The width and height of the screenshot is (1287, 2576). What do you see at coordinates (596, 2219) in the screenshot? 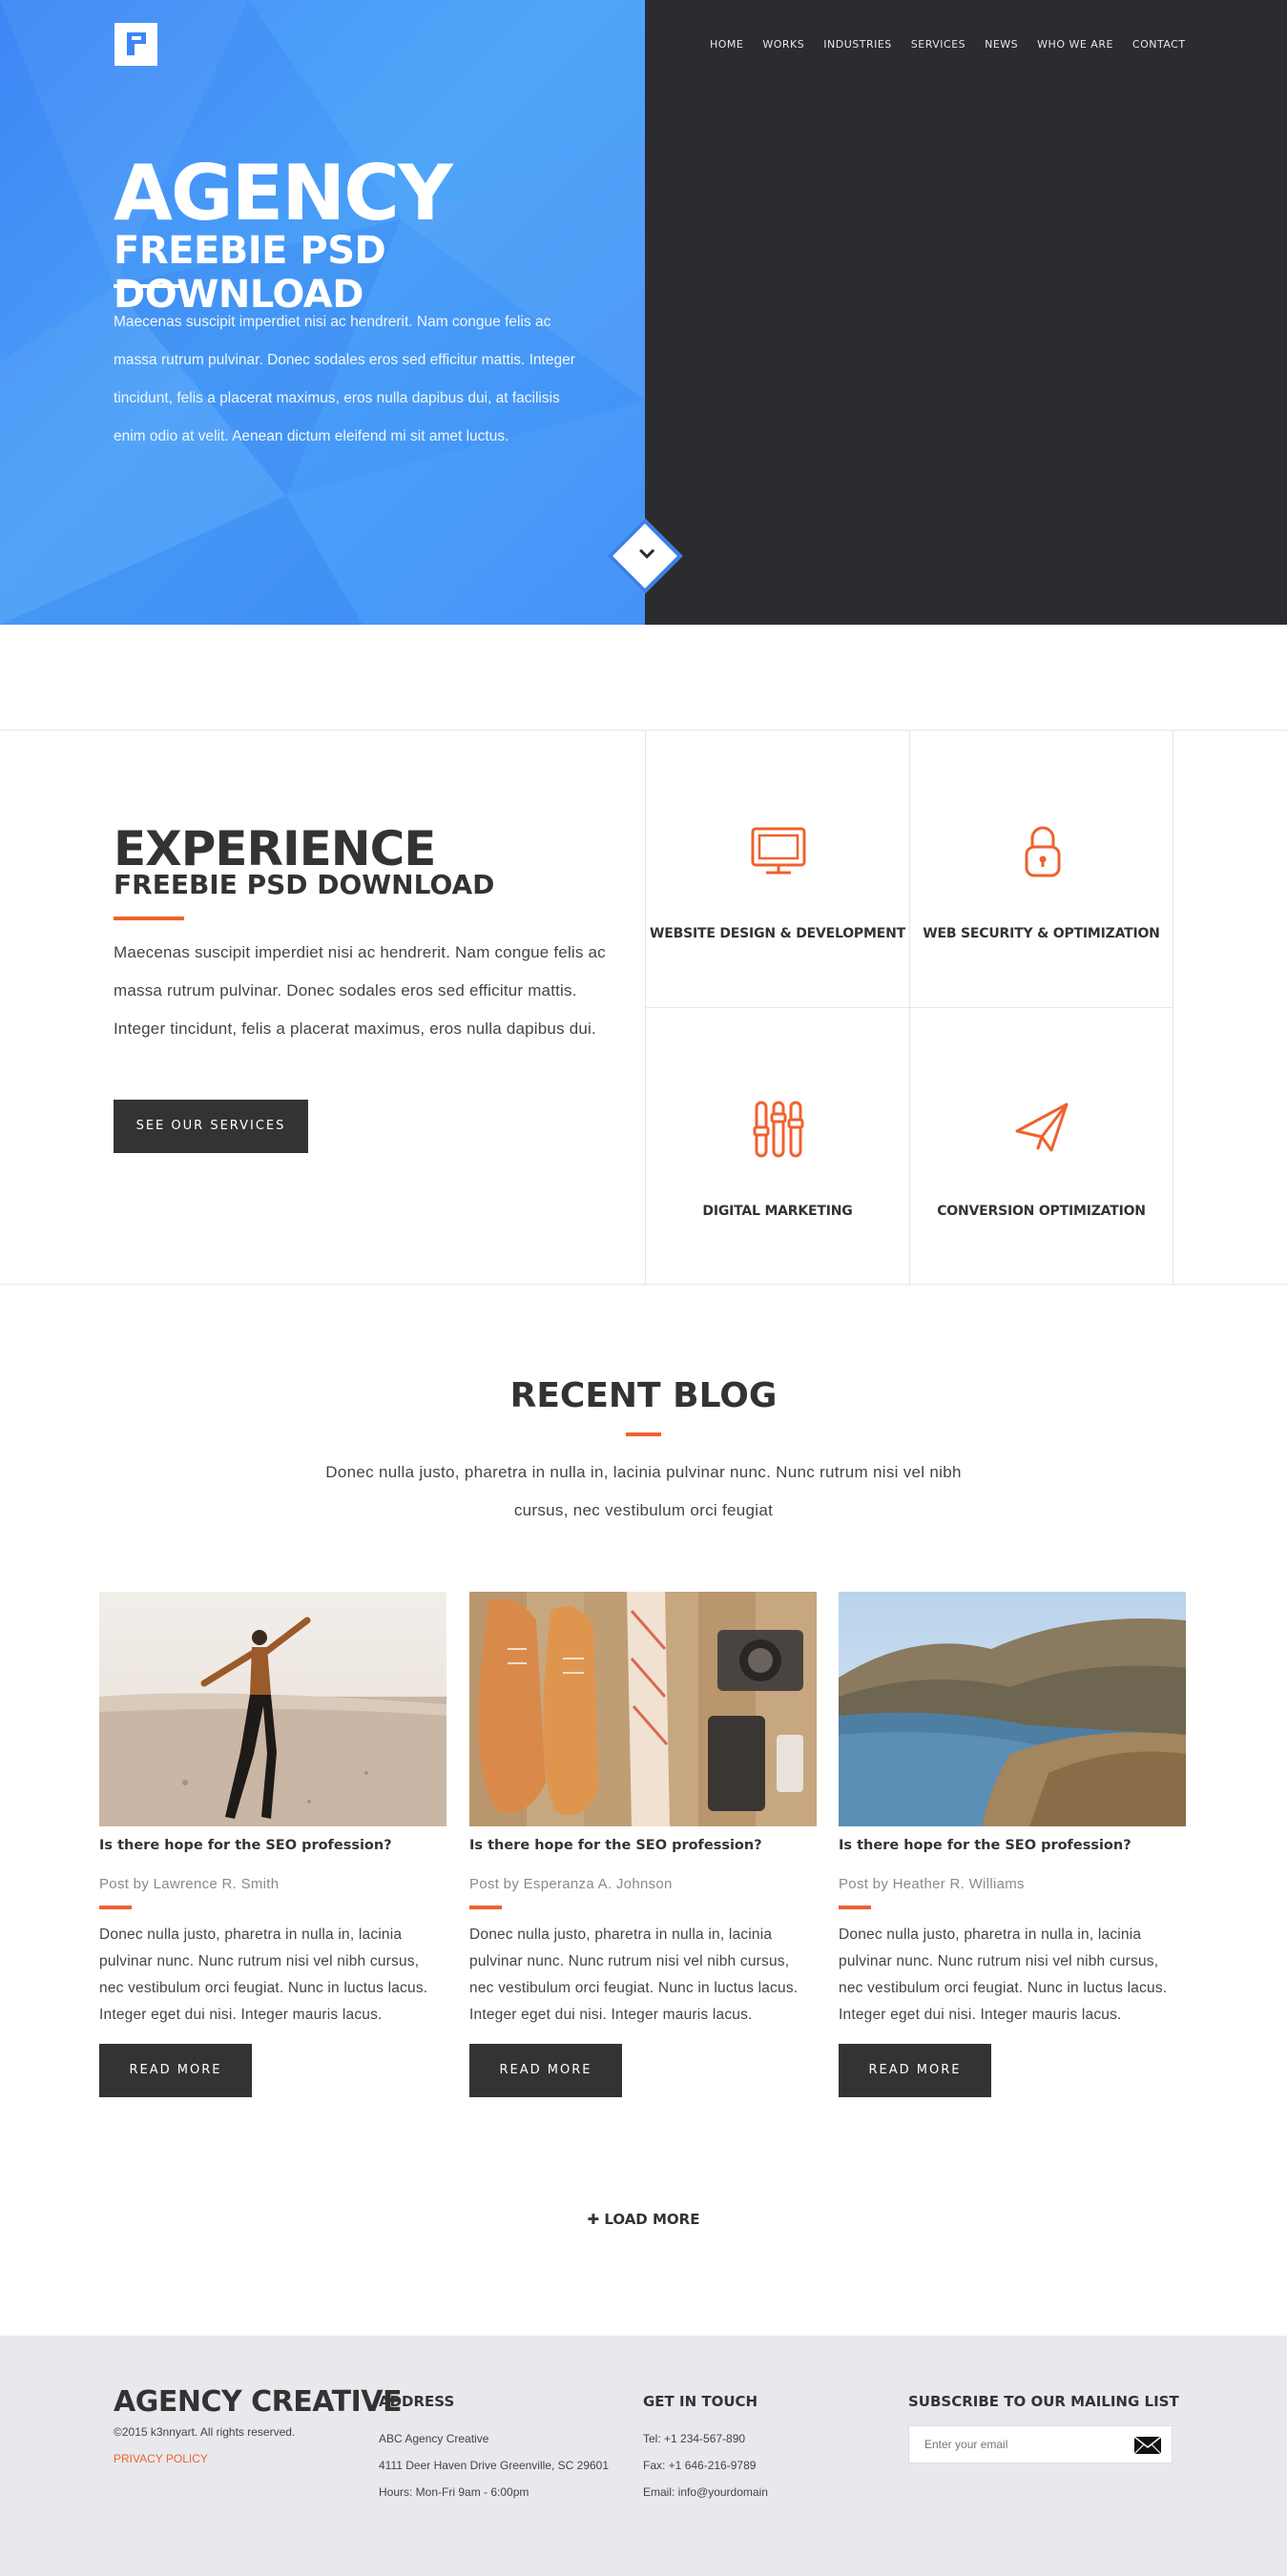
I see `plus-icon: ✚` at bounding box center [596, 2219].